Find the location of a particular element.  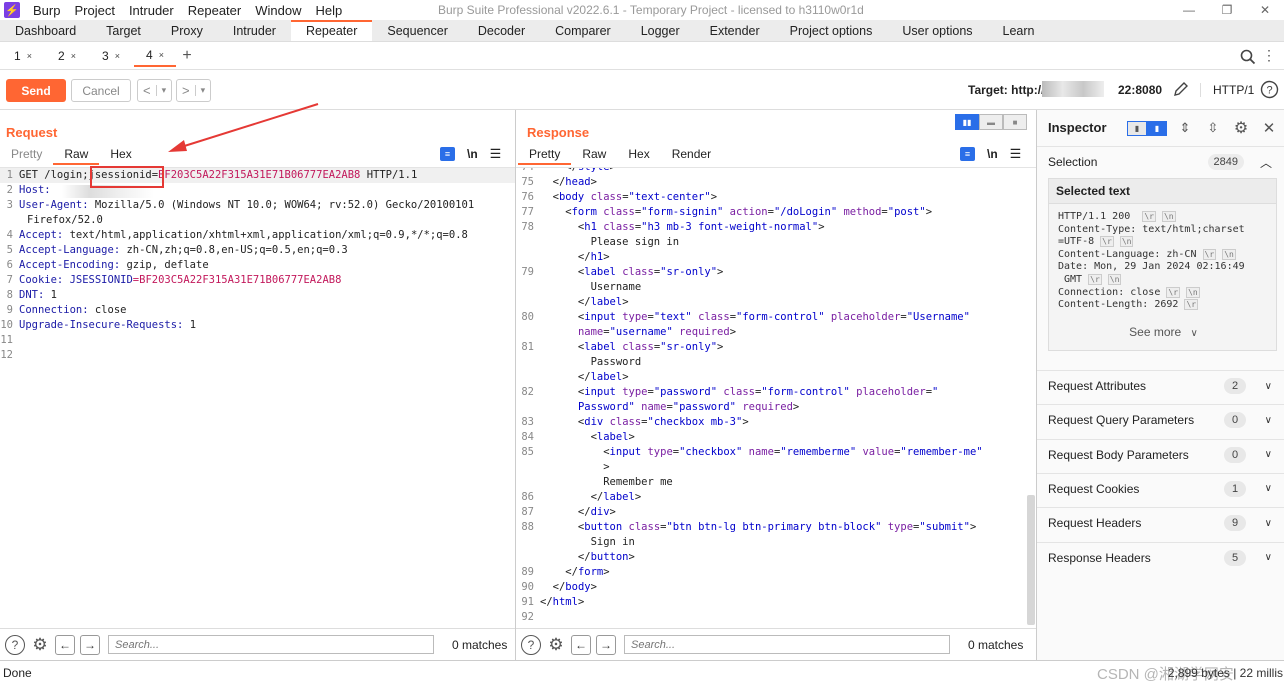

tab-intruder: Intruder is located at coordinates (254, 30).